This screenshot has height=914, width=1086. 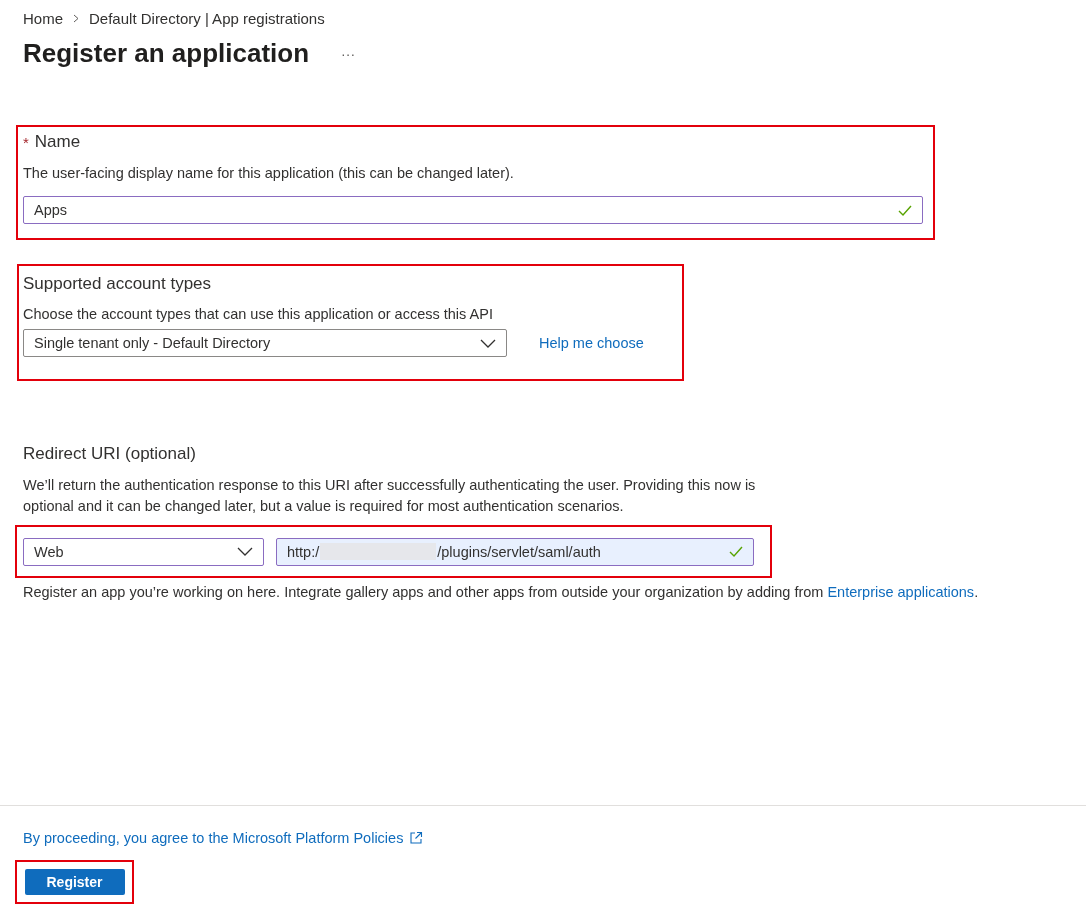 What do you see at coordinates (348, 53) in the screenshot?
I see `more-button: ···` at bounding box center [348, 53].